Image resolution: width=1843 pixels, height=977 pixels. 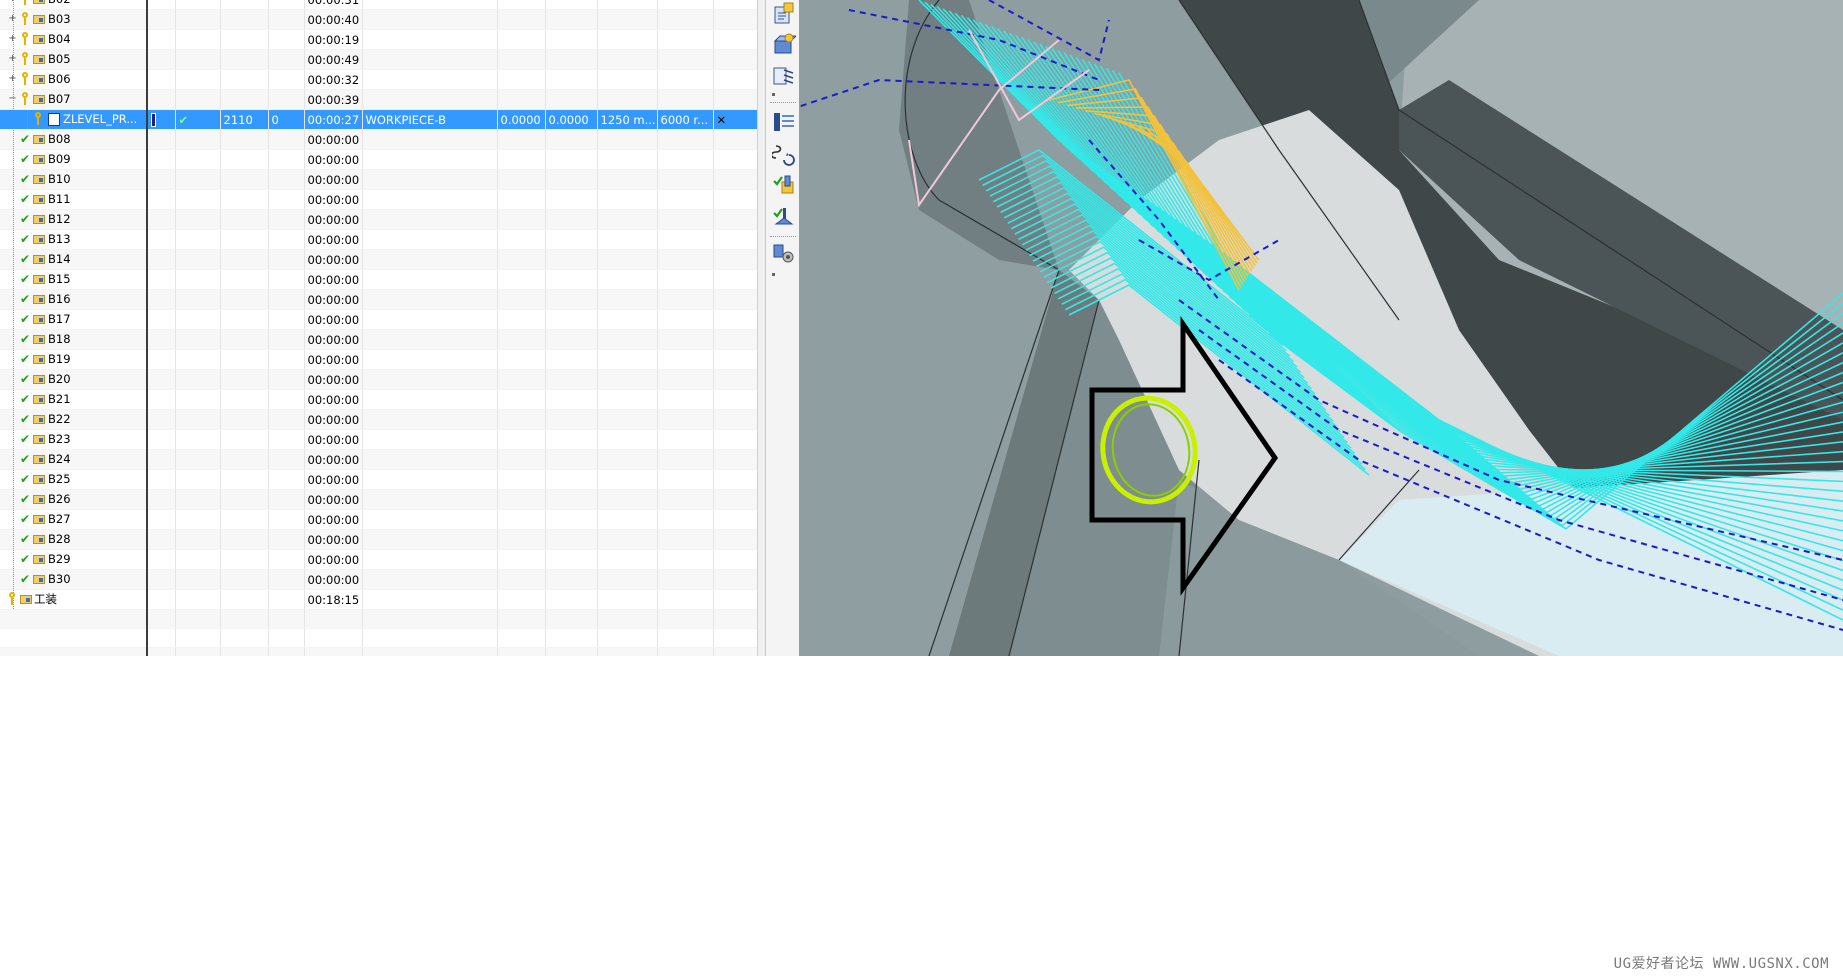 What do you see at coordinates (378, 259) in the screenshot?
I see `program-group-row: ✔ B14 00:00:00` at bounding box center [378, 259].